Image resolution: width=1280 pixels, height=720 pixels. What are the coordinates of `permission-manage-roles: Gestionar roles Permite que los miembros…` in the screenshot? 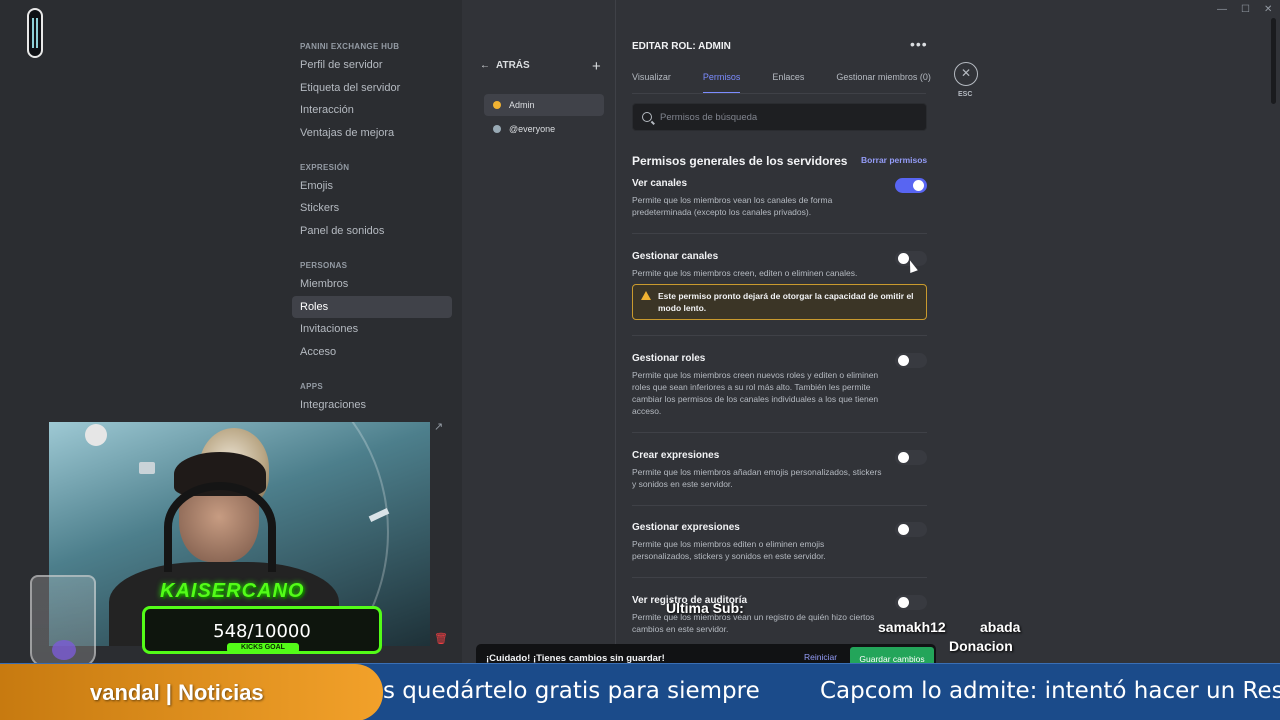 It's located at (779, 385).